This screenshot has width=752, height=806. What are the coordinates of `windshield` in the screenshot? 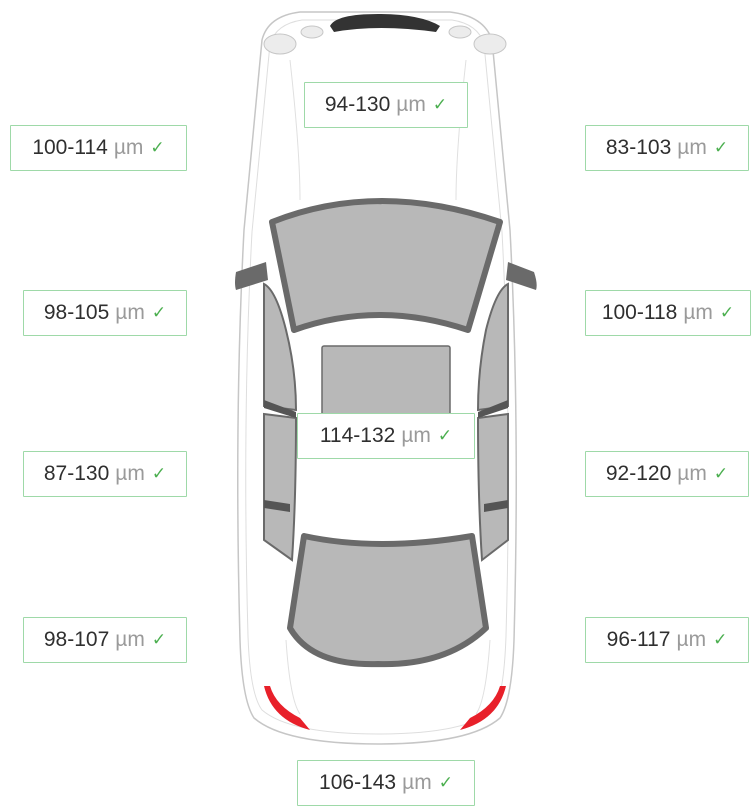 It's located at (386, 265).